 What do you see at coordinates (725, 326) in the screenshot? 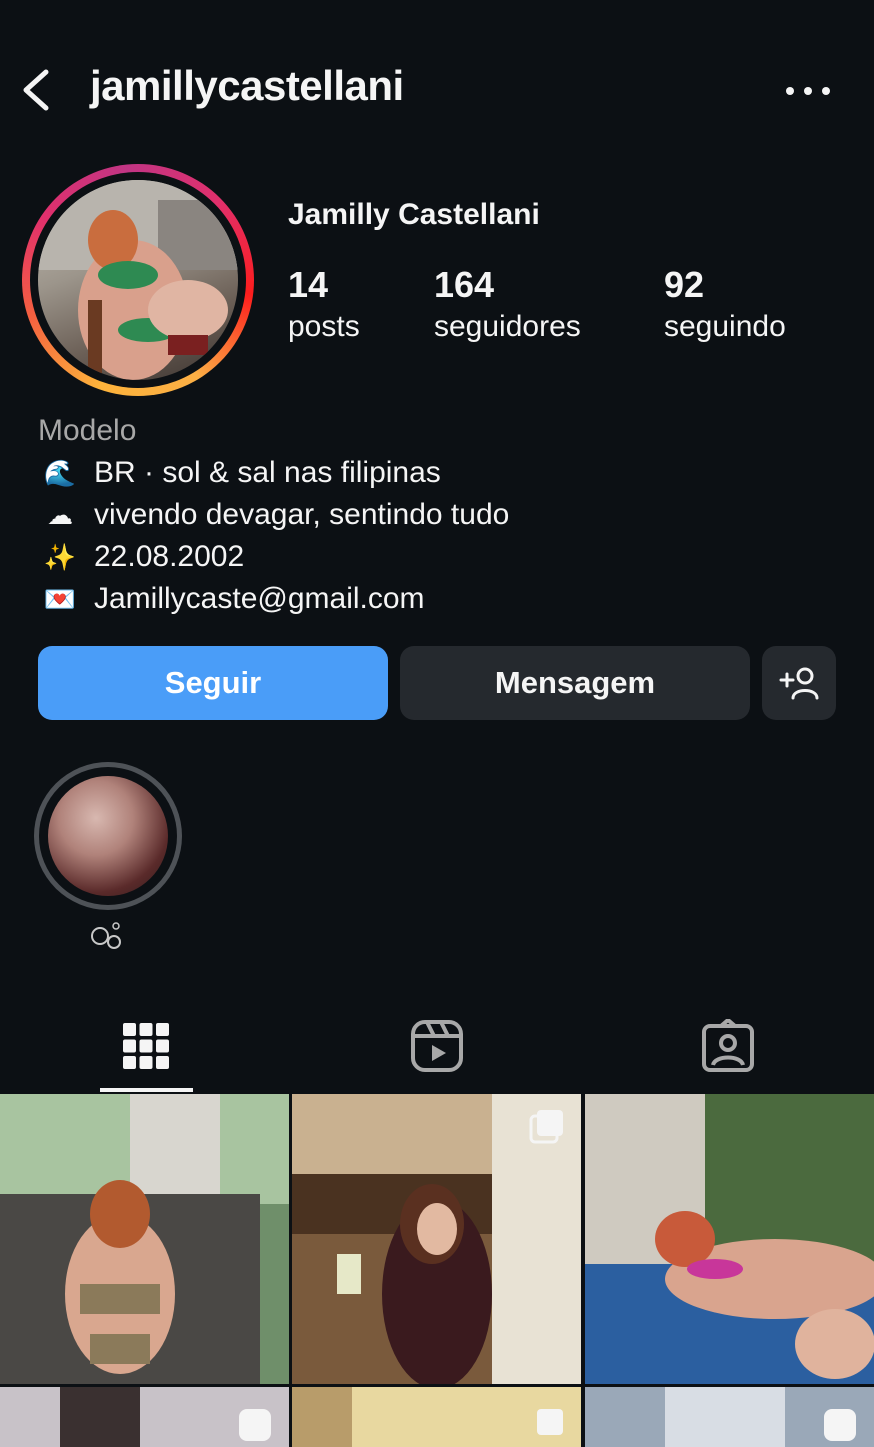
I see `stat-label: seguindo` at bounding box center [725, 326].